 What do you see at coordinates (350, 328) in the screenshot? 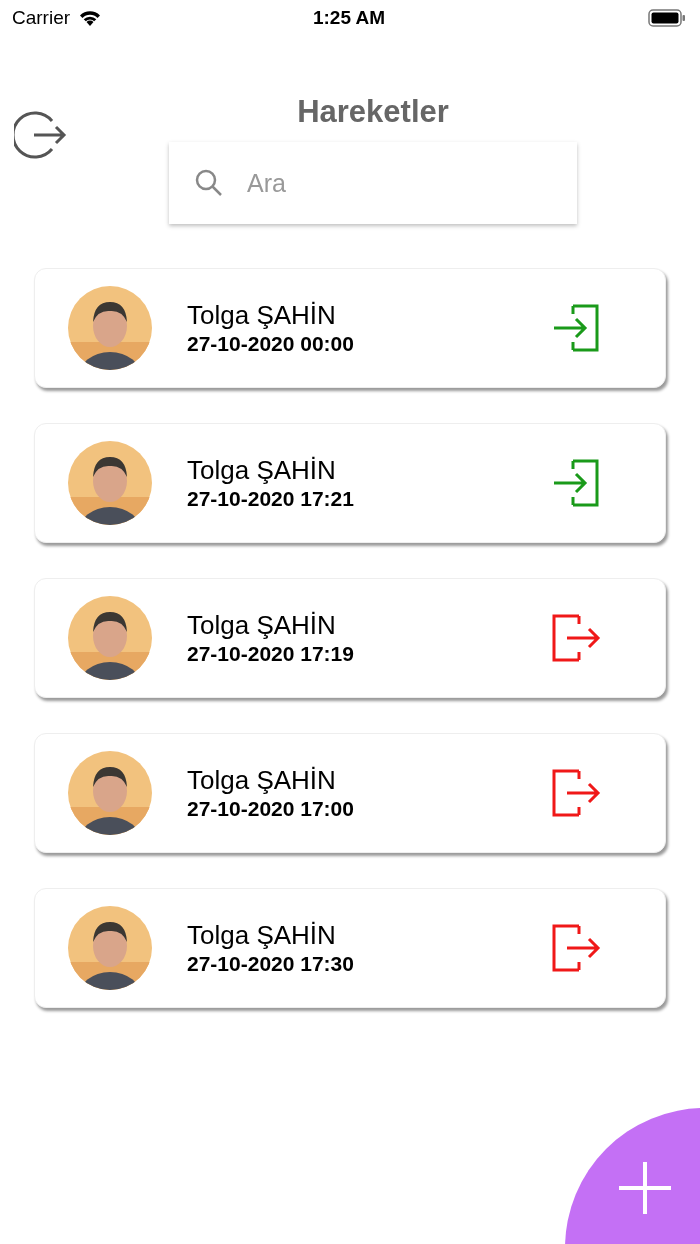
I see `entry-card: Tolga ŞAHİN 27-10-2020 00:00` at bounding box center [350, 328].